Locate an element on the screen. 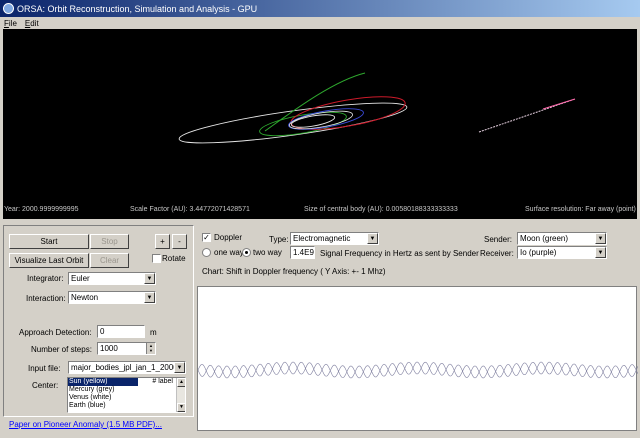 The height and width of the screenshot is (438, 640). center-tag: # label is located at coordinates (162, 381).